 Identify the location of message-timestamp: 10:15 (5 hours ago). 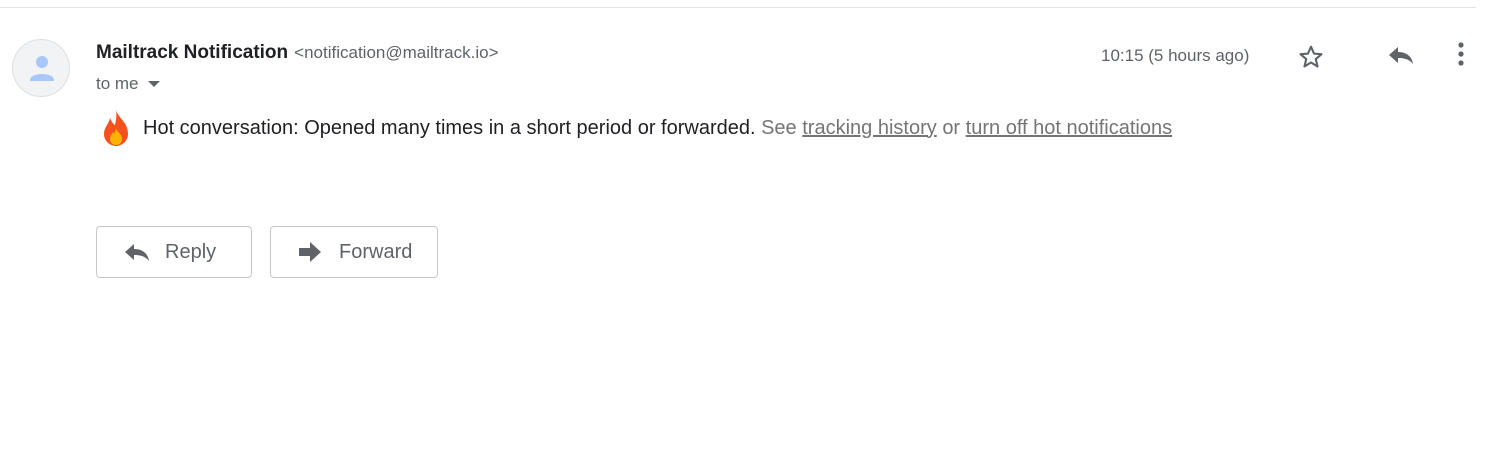
(1175, 55).